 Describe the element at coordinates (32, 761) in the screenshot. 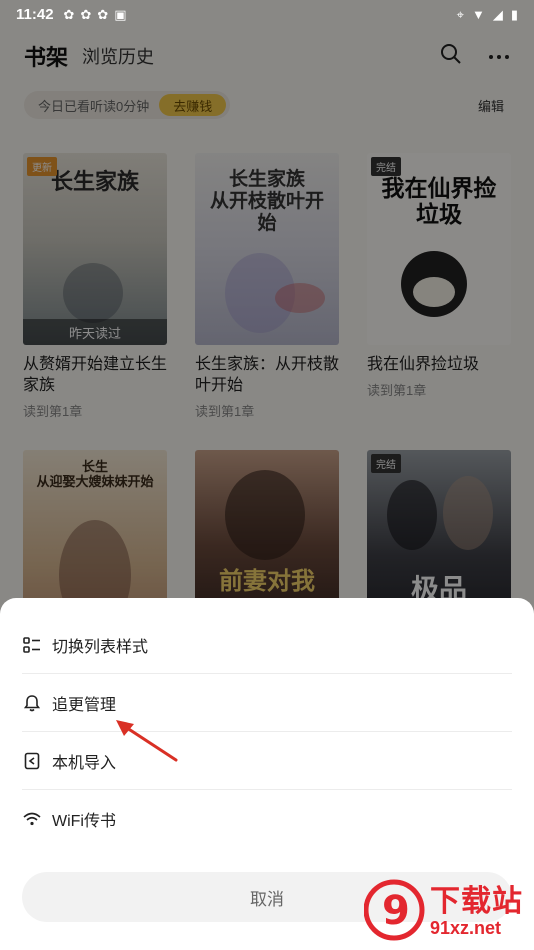

I see `import-icon` at that location.